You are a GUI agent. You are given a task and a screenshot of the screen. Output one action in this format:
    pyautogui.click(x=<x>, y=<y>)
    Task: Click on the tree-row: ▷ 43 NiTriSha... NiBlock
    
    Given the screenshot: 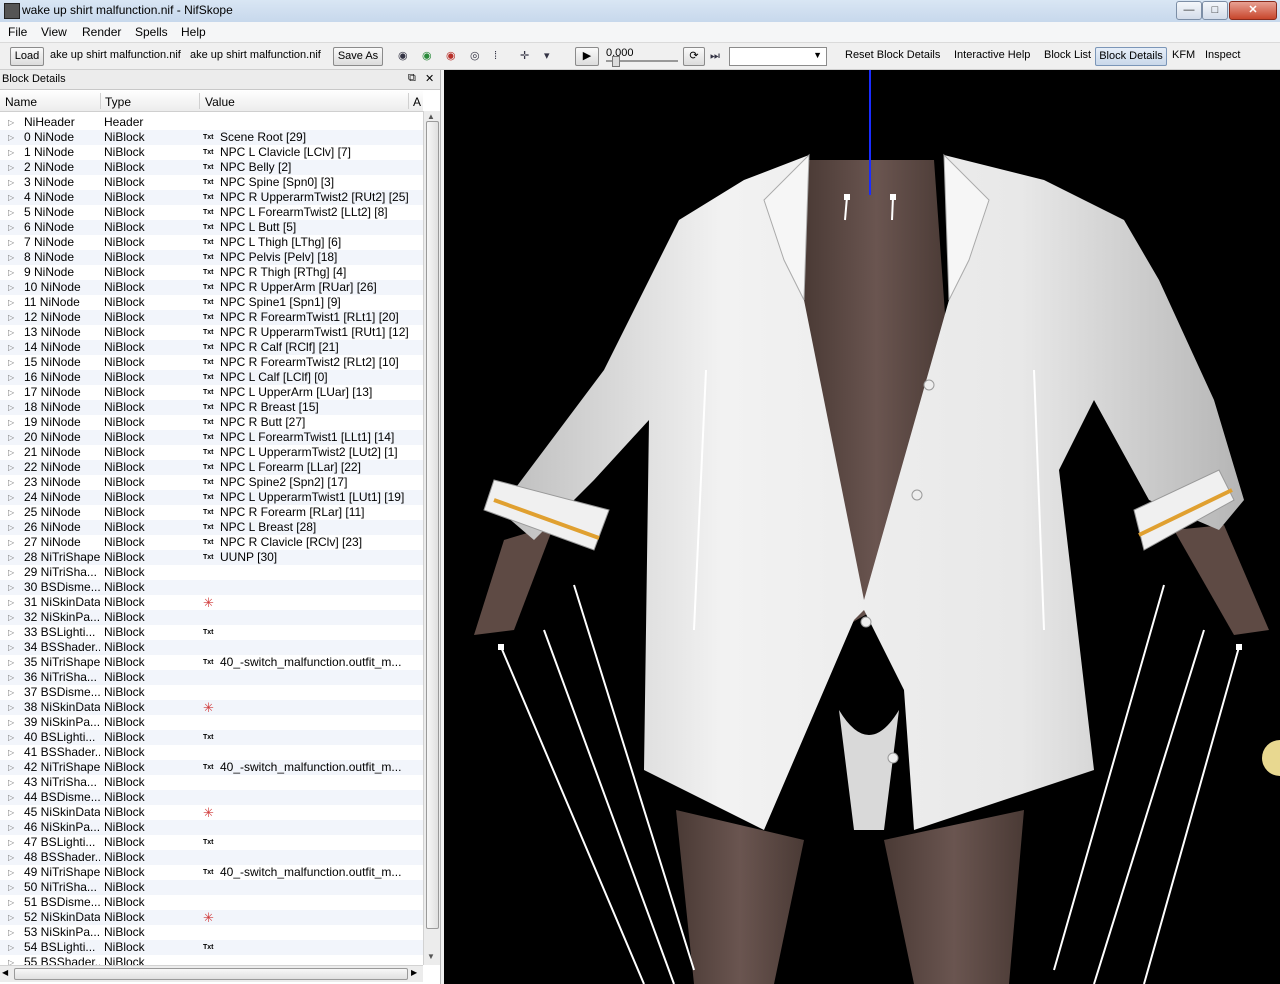 What is the action you would take?
    pyautogui.click(x=211, y=782)
    